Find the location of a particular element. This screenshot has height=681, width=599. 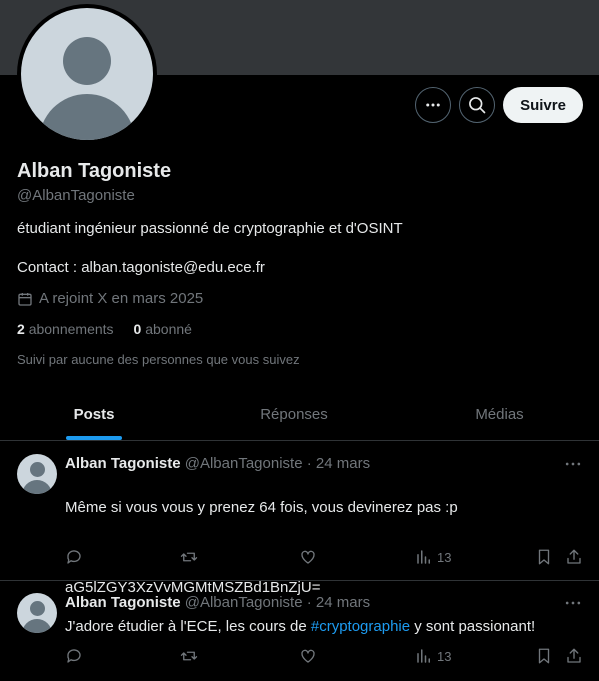

tab-posts: Posts is located at coordinates (94, 414).